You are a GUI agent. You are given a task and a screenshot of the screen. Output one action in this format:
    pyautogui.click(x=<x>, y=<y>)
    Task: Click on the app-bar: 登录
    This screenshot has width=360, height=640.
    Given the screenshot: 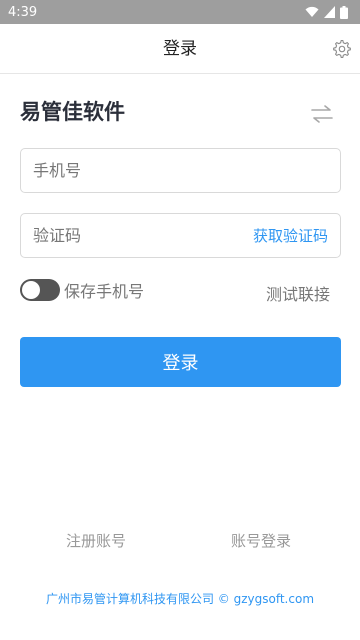 What is the action you would take?
    pyautogui.click(x=180, y=49)
    